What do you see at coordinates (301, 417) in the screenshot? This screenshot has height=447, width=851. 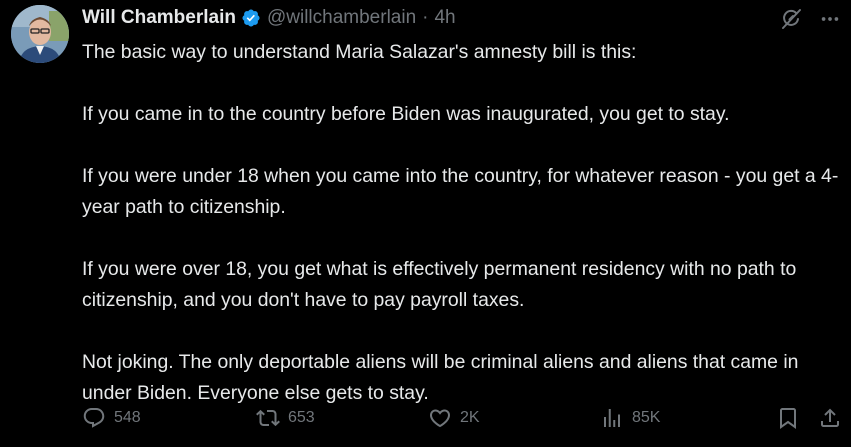 I see `repost-count: 653` at bounding box center [301, 417].